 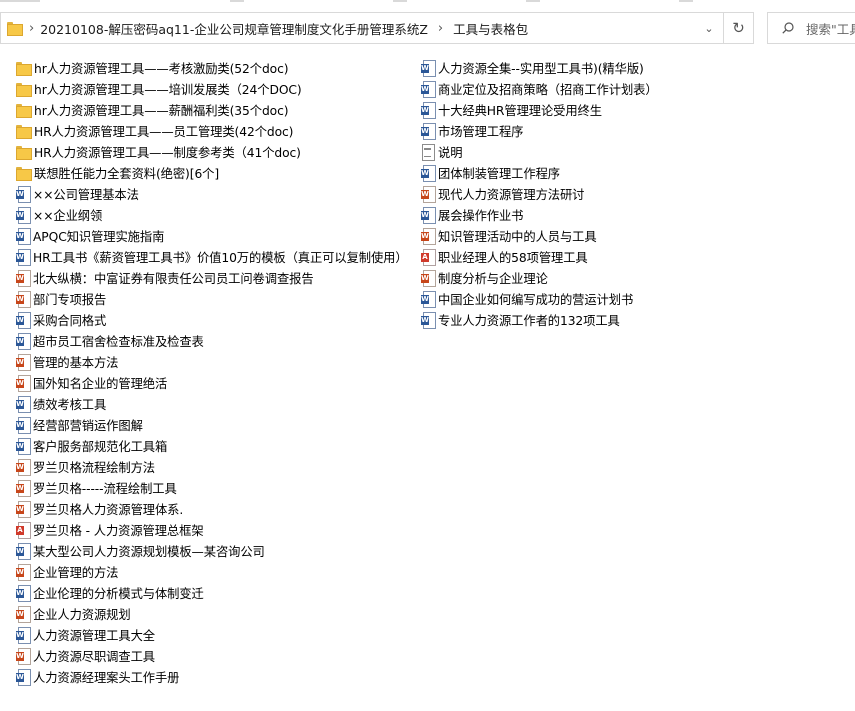 What do you see at coordinates (539, 256) in the screenshot?
I see `file-item: 职业经理人的58项管理工具` at bounding box center [539, 256].